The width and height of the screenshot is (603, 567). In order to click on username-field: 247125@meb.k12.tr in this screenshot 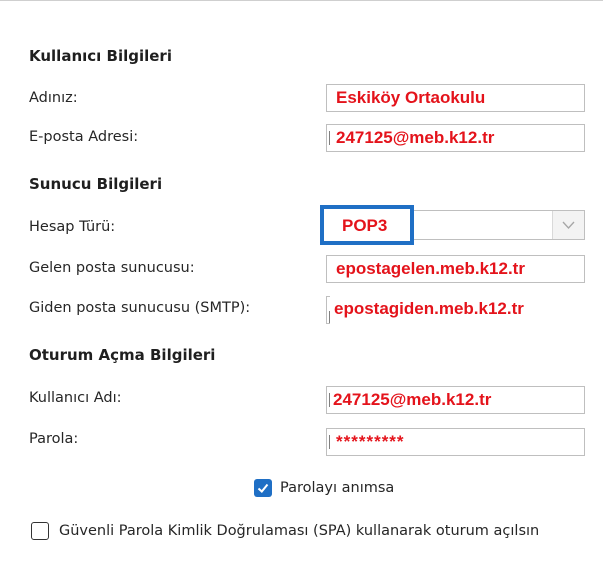, I will do `click(455, 400)`.